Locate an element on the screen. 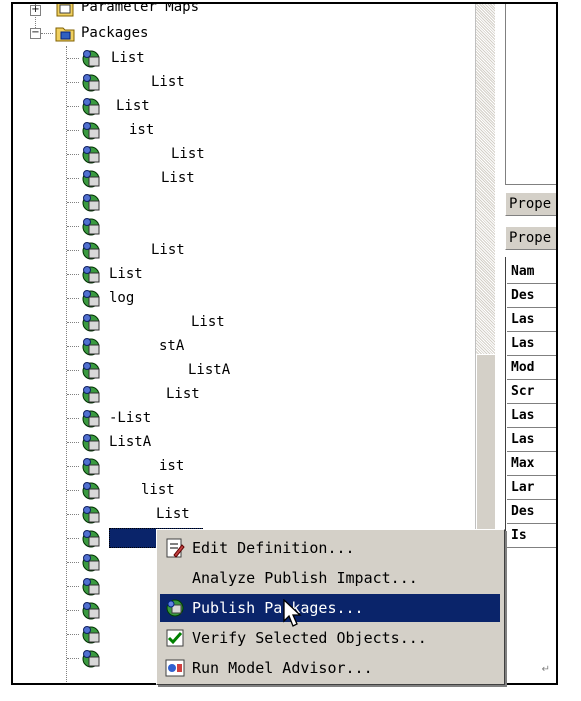 Image resolution: width=581 pixels, height=701 pixels. tree-item-package: list is located at coordinates (158, 490).